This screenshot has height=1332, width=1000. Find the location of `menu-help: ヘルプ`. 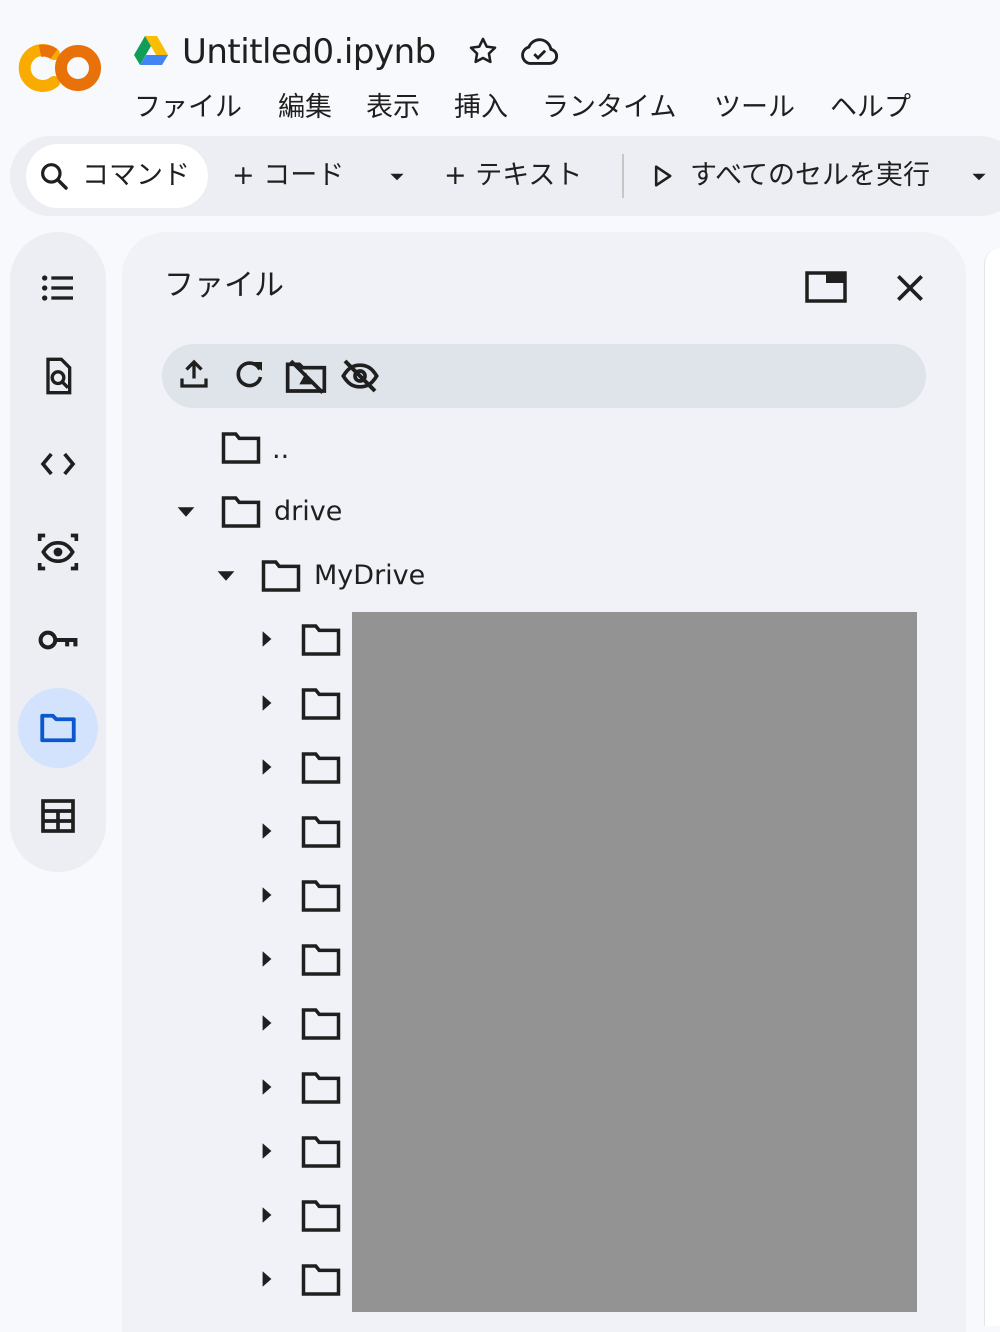

menu-help: ヘルプ is located at coordinates (870, 108).